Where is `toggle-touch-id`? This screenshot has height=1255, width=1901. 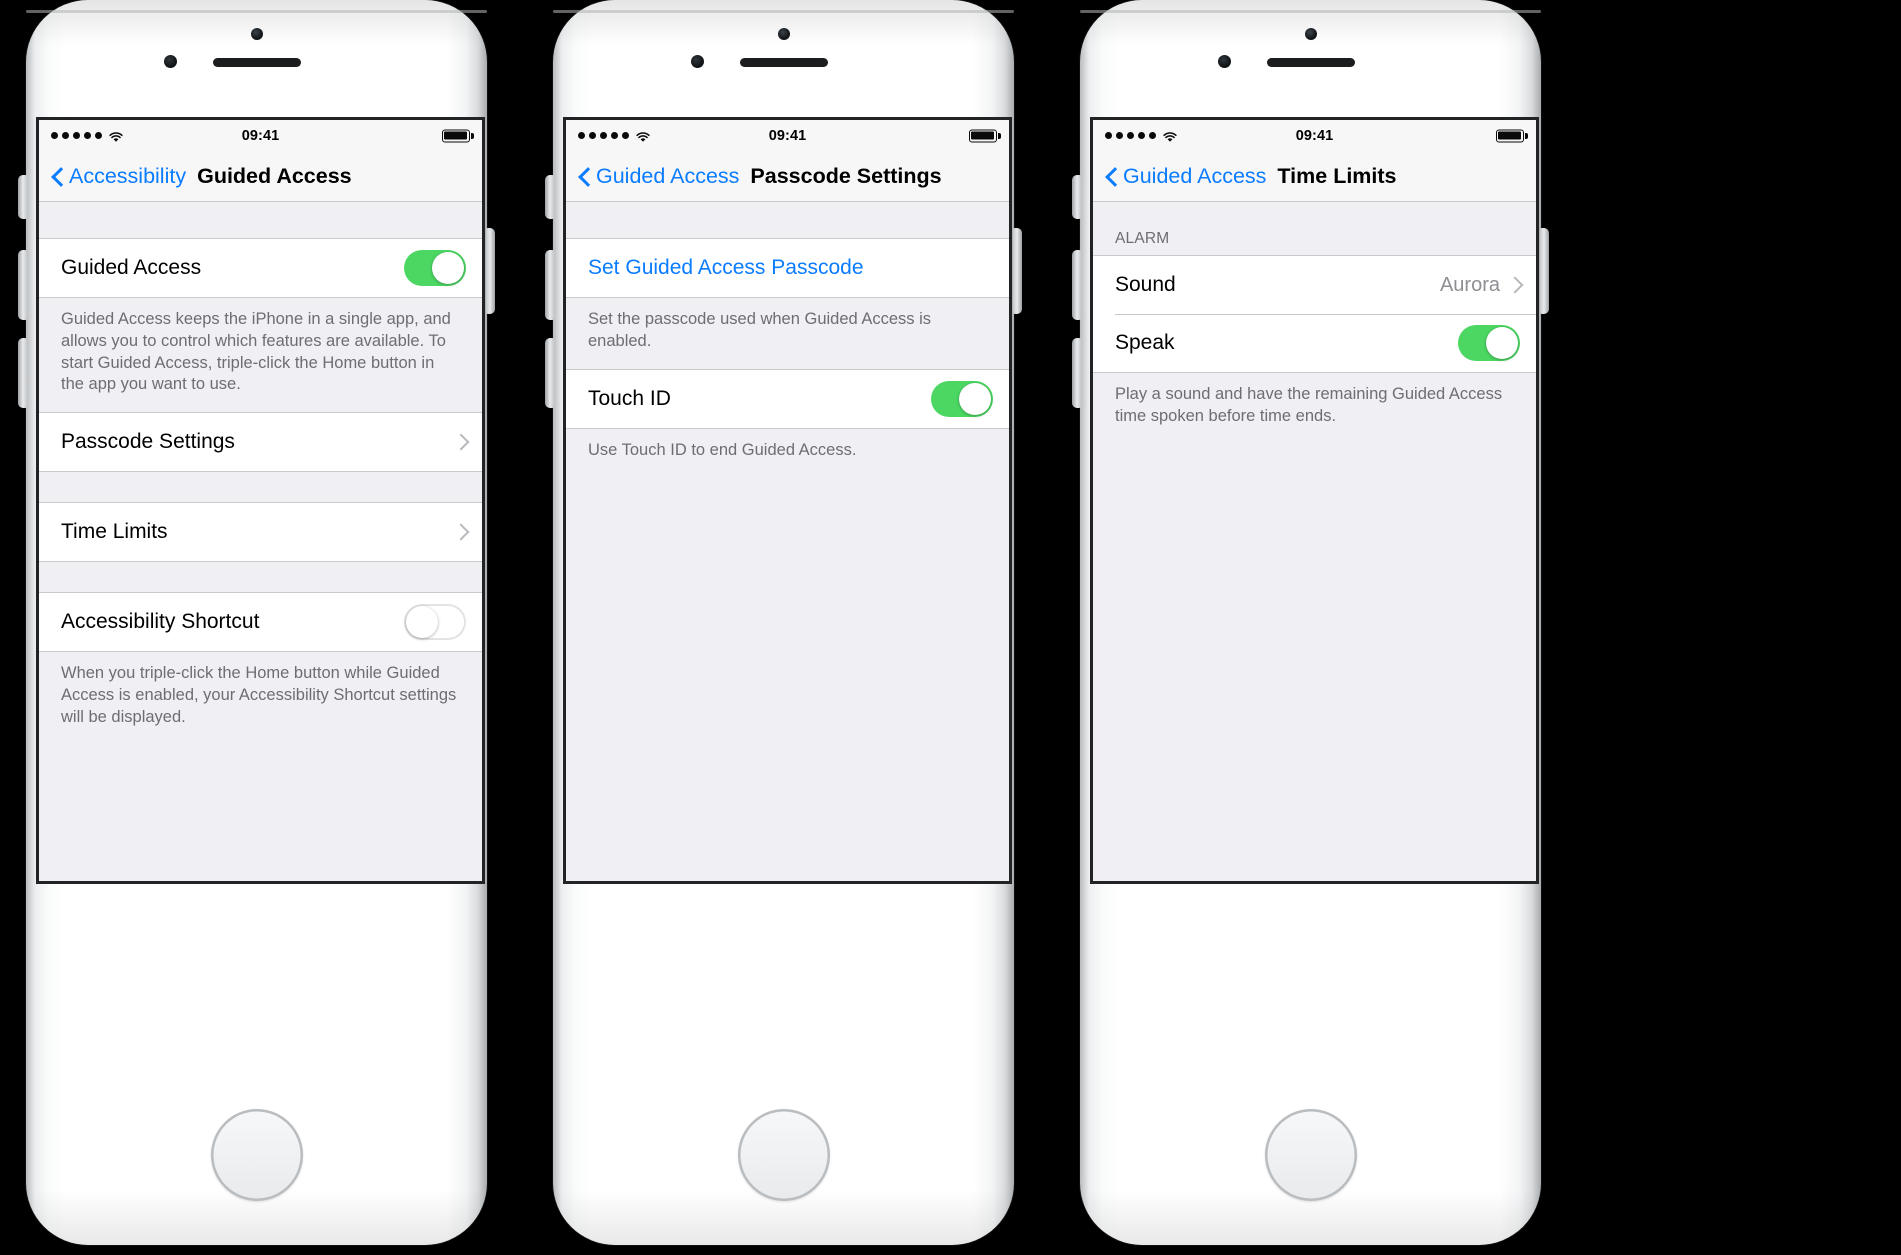
toggle-touch-id is located at coordinates (962, 398).